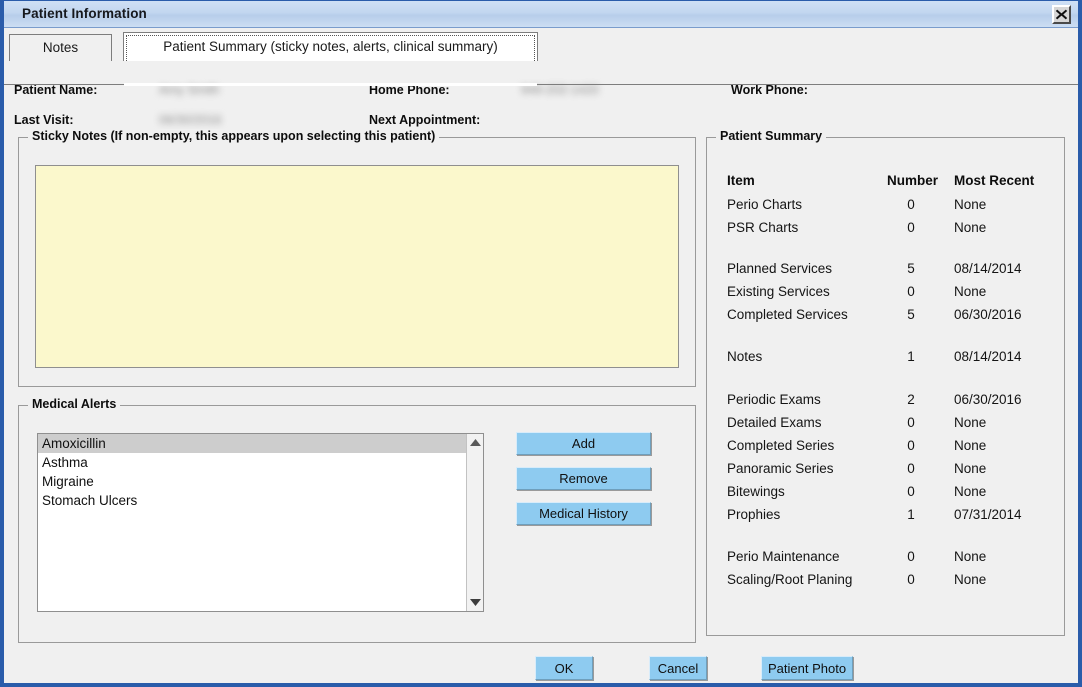  I want to click on column-header-number: Number, so click(913, 180).